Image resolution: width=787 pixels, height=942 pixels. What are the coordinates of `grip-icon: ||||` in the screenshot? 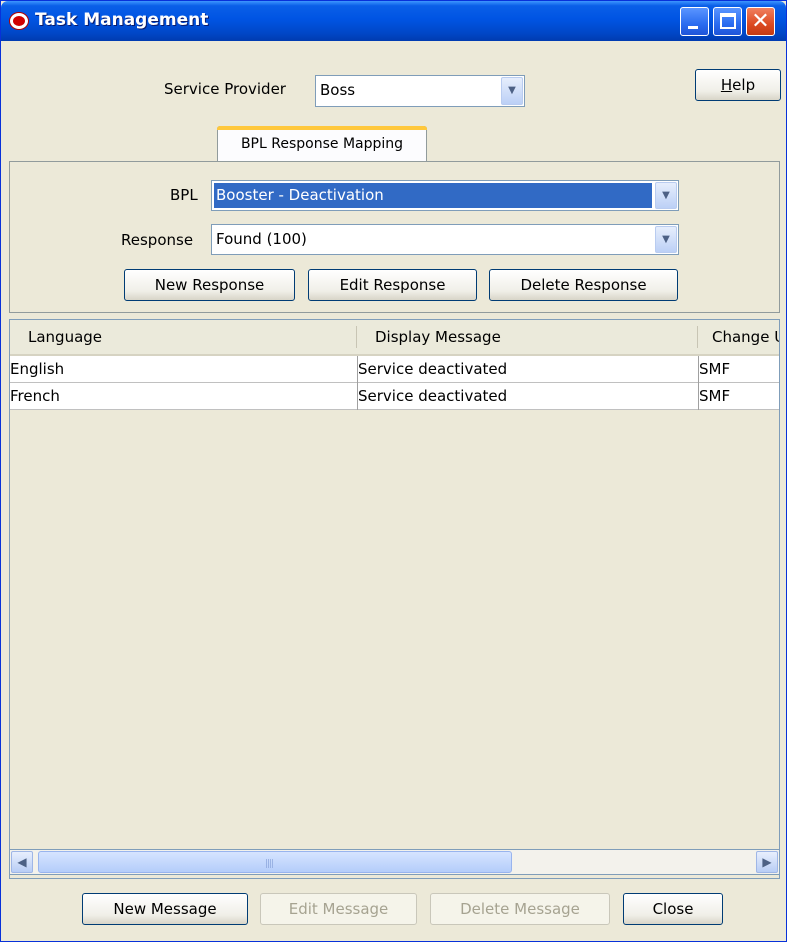 It's located at (269, 864).